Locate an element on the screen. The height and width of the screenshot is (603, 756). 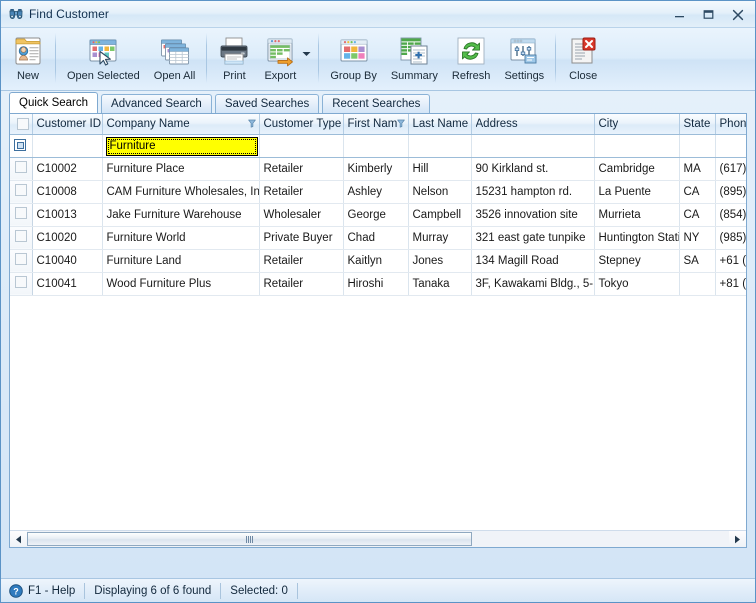
select-all-header is located at coordinates (21, 124).